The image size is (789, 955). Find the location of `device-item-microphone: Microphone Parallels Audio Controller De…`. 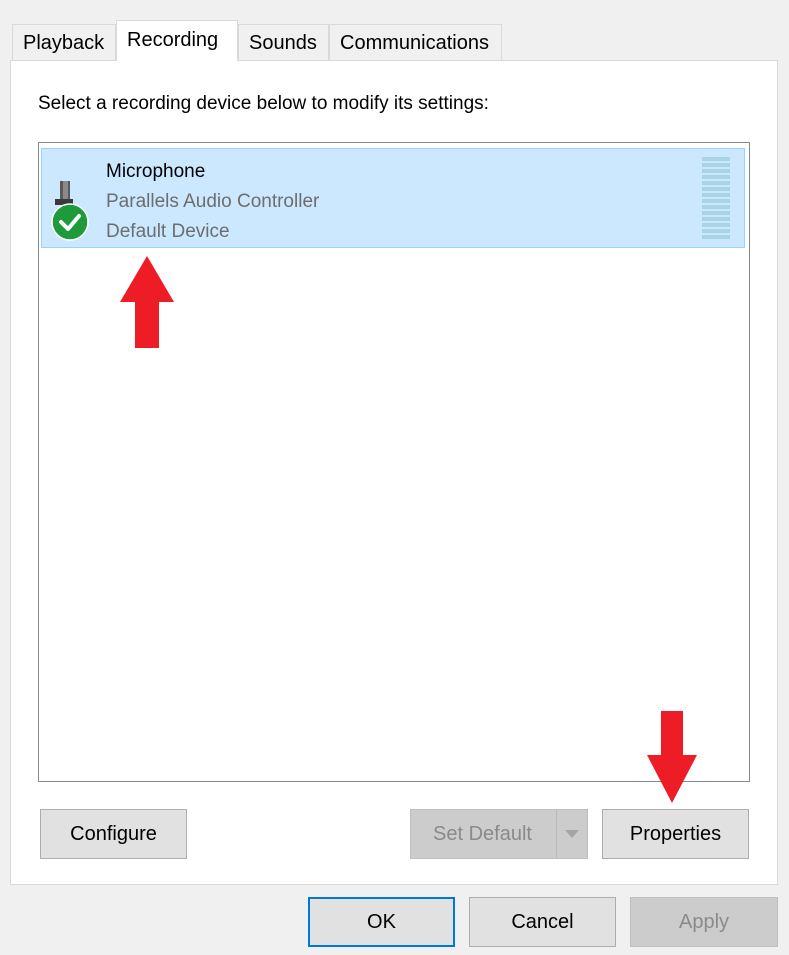

device-item-microphone: Microphone Parallels Audio Controller De… is located at coordinates (393, 198).